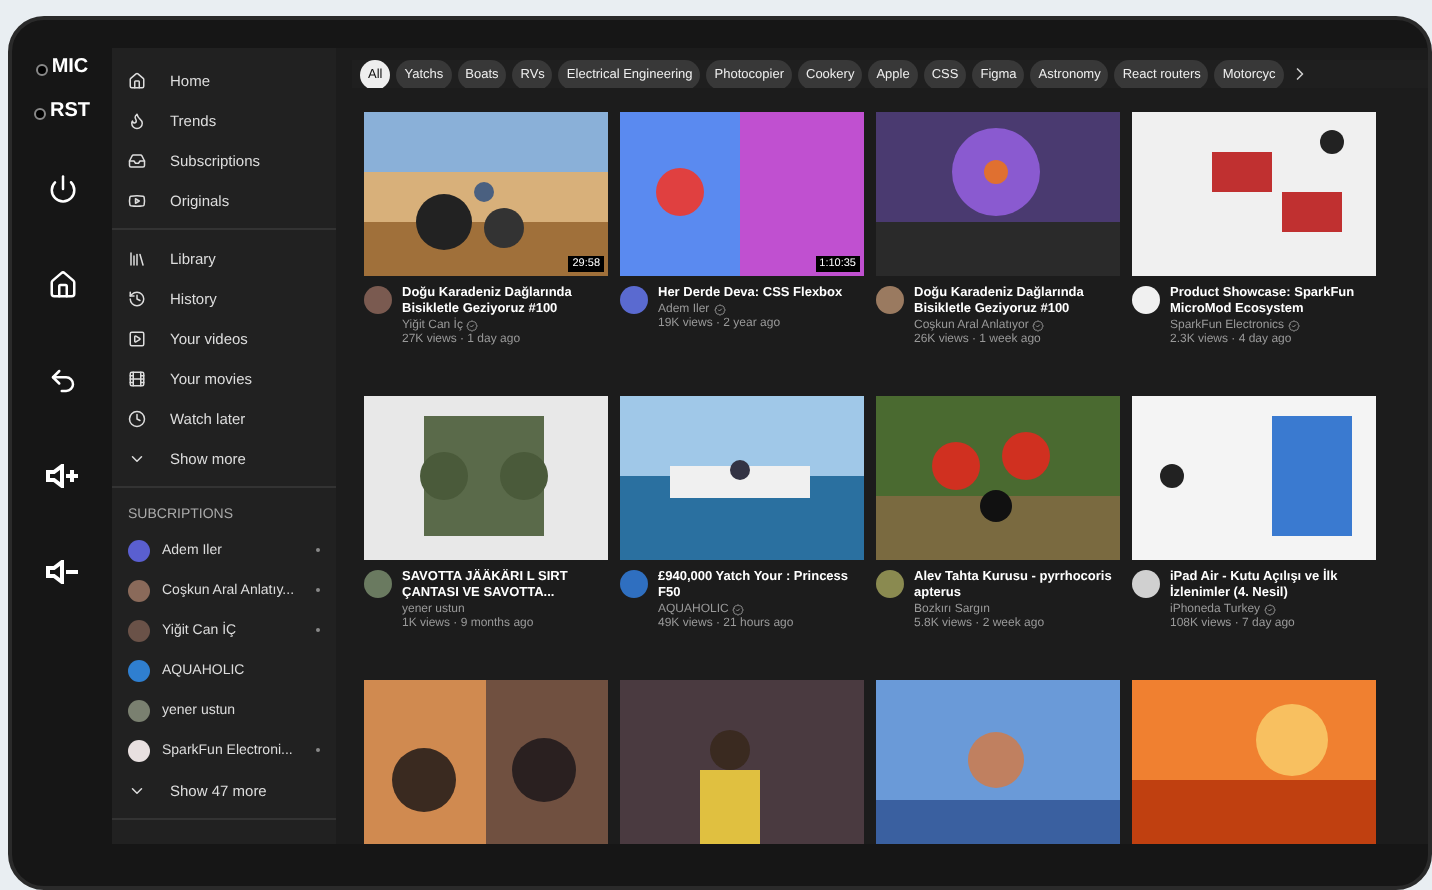 This screenshot has width=1432, height=890. I want to click on inbox-icon, so click(137, 160).